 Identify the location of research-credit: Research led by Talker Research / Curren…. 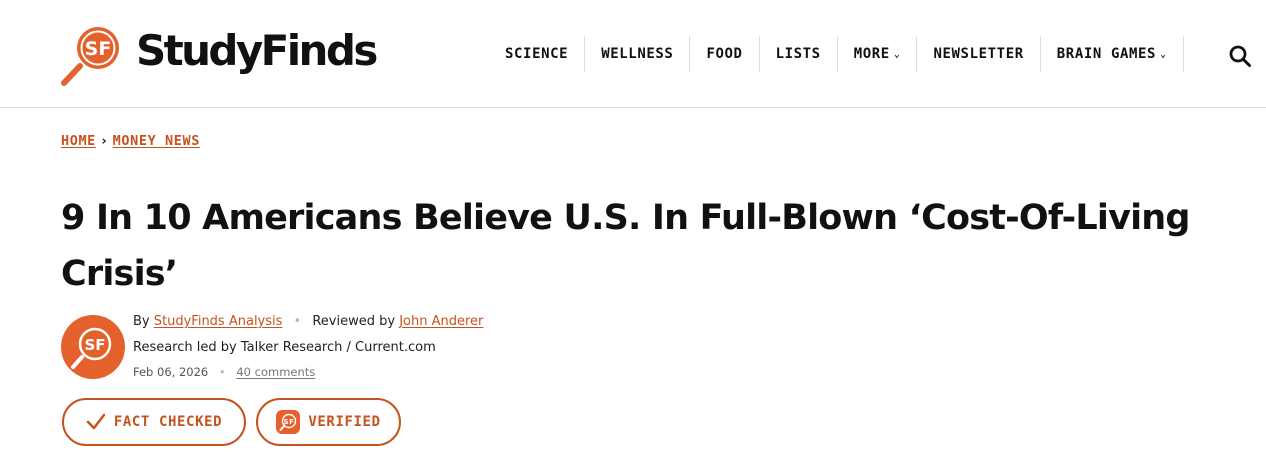
(284, 347).